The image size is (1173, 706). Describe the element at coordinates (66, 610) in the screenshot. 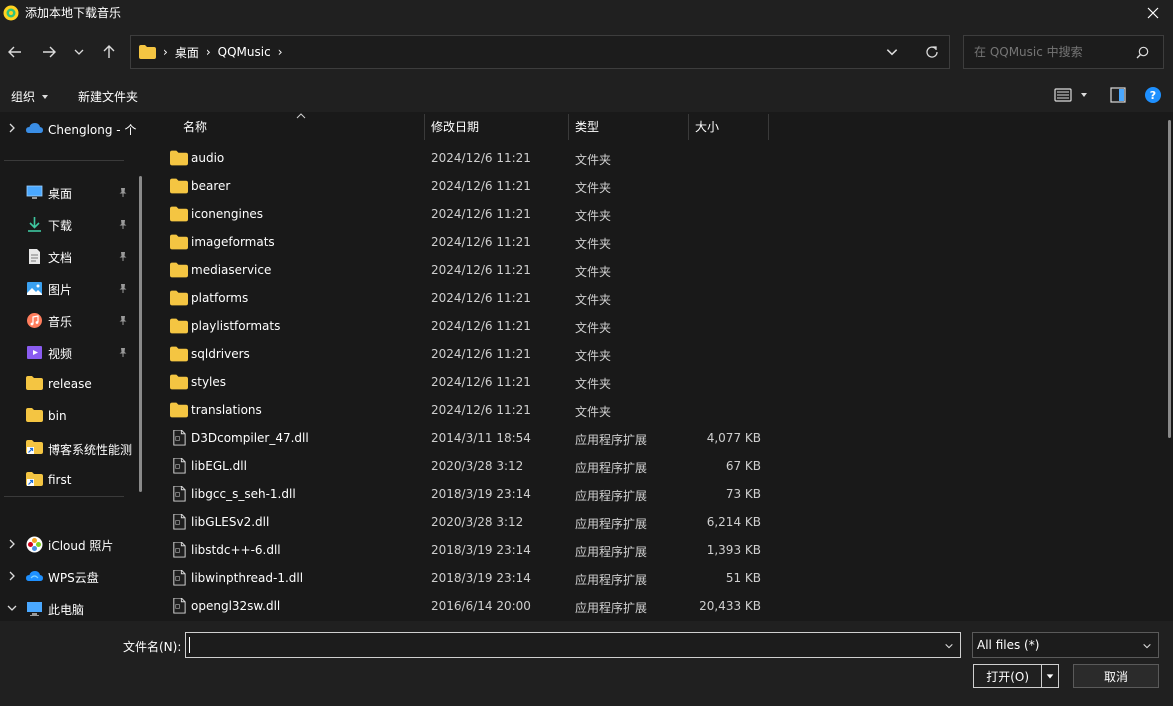

I see `sidebar-item-label: 此电脑` at that location.